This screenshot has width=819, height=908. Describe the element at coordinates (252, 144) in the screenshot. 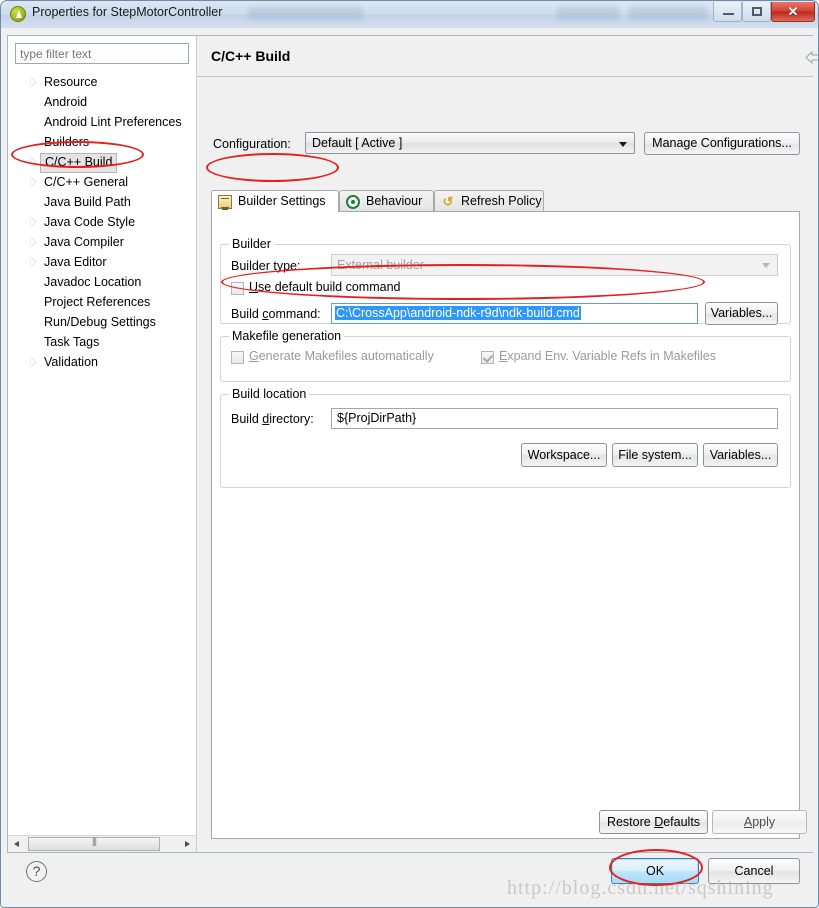

I see `configuration-label: Configuration:` at that location.